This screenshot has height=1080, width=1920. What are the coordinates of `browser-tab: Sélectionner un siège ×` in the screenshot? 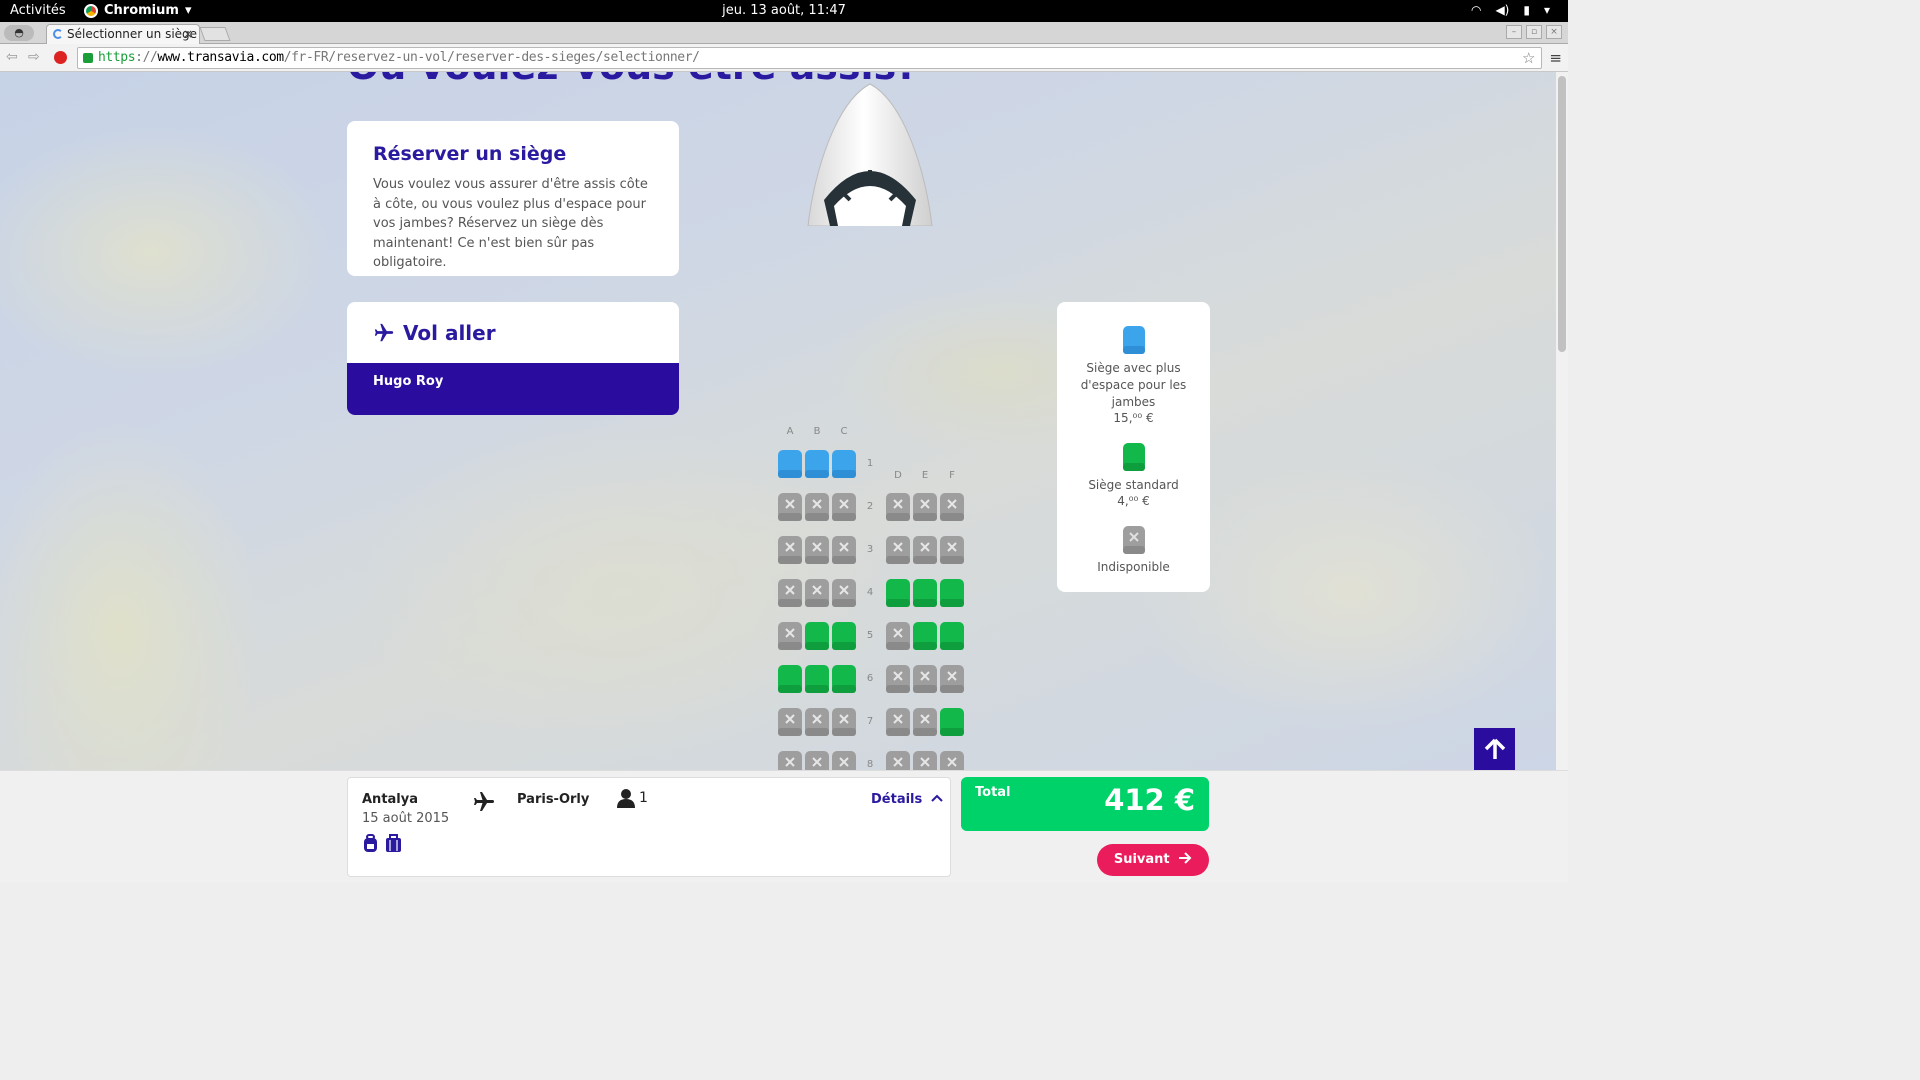 It's located at (123, 34).